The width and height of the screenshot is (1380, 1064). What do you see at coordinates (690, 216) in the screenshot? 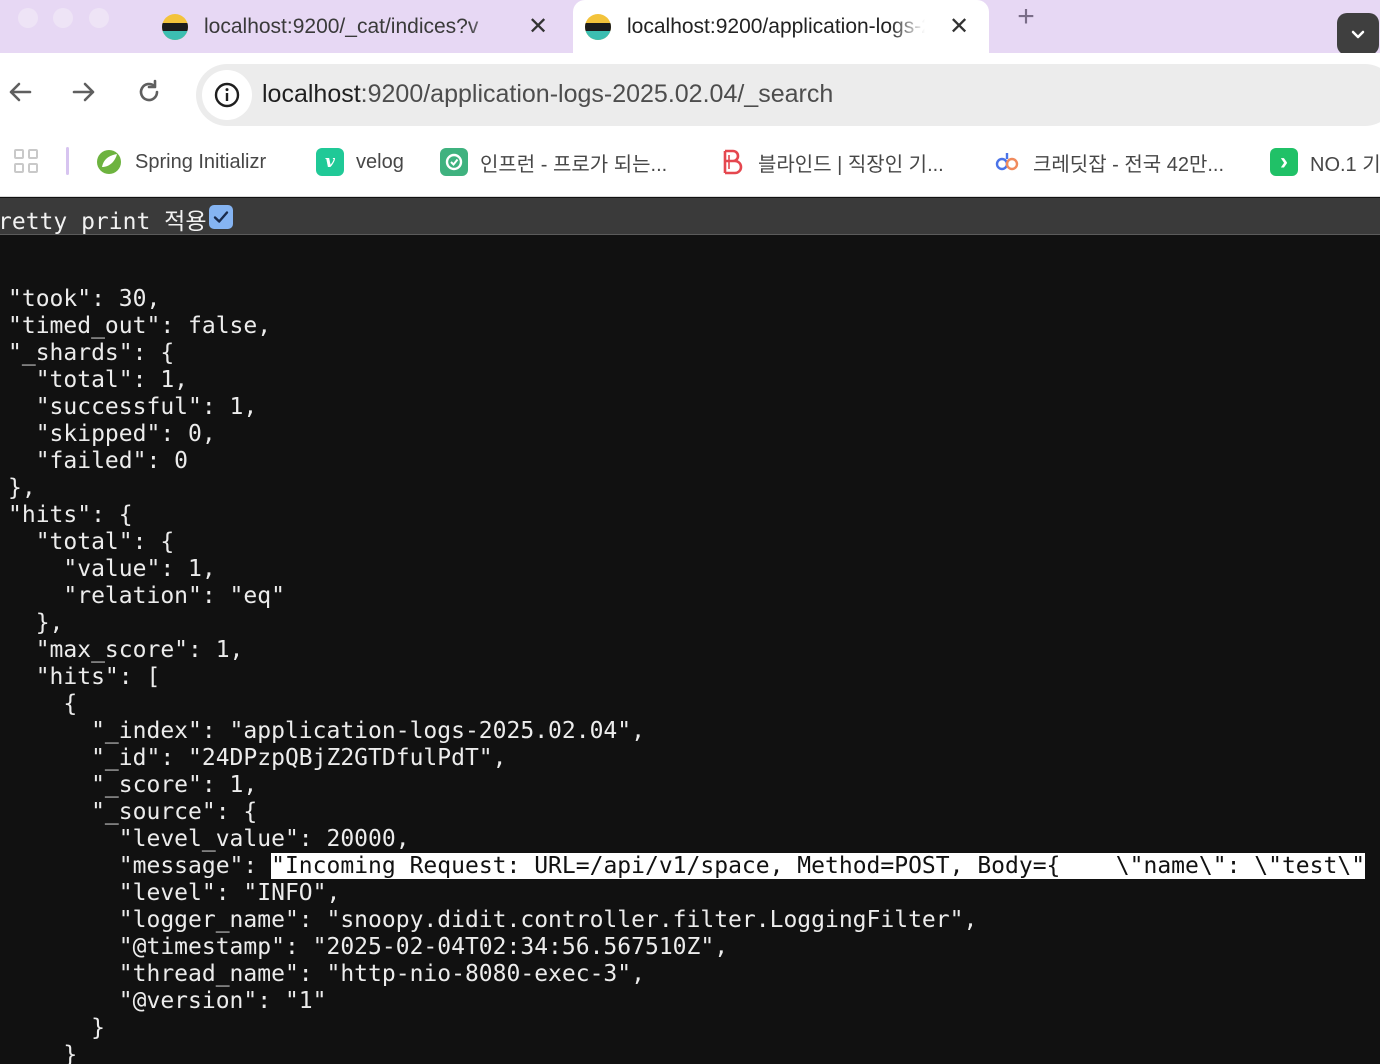
I see `pretty-print-bar: retty print 적용` at bounding box center [690, 216].